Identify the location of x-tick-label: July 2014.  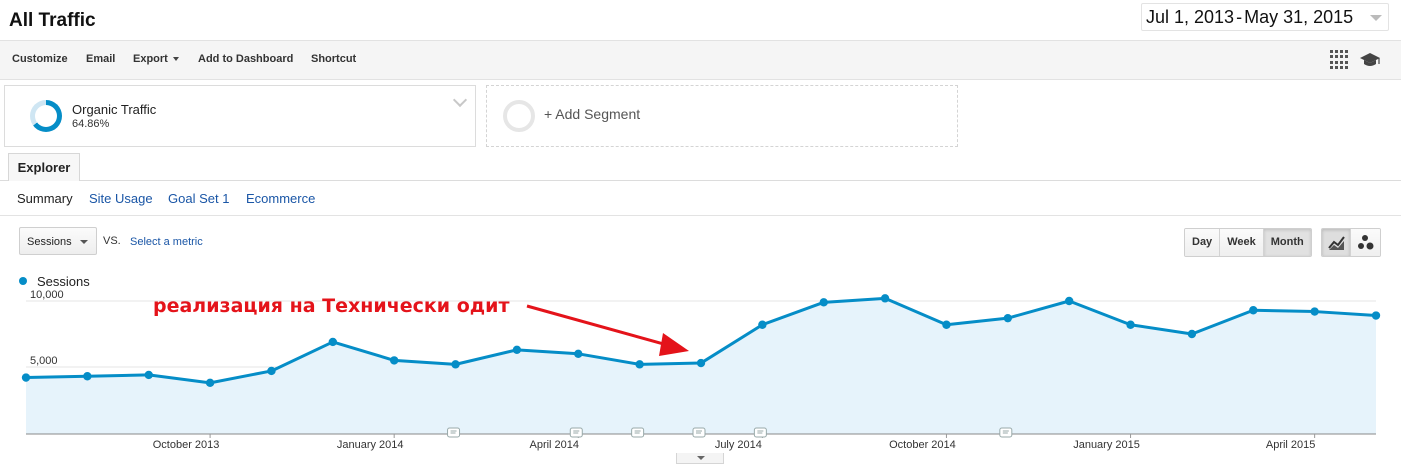
(738, 445).